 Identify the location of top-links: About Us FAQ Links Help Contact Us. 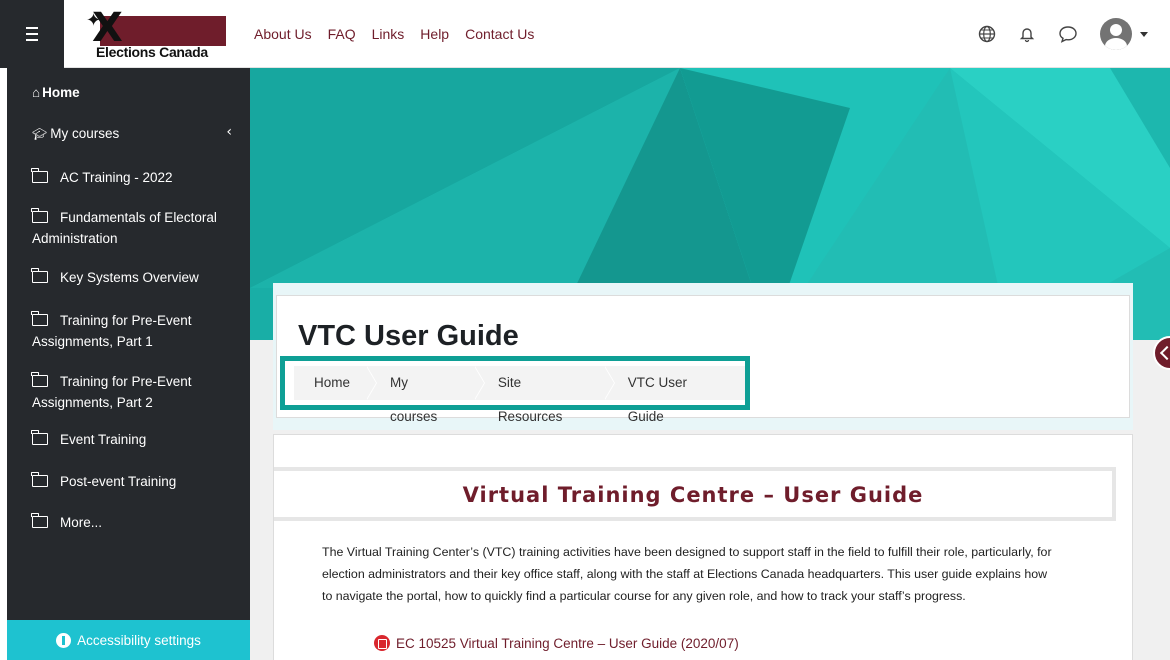
(394, 34).